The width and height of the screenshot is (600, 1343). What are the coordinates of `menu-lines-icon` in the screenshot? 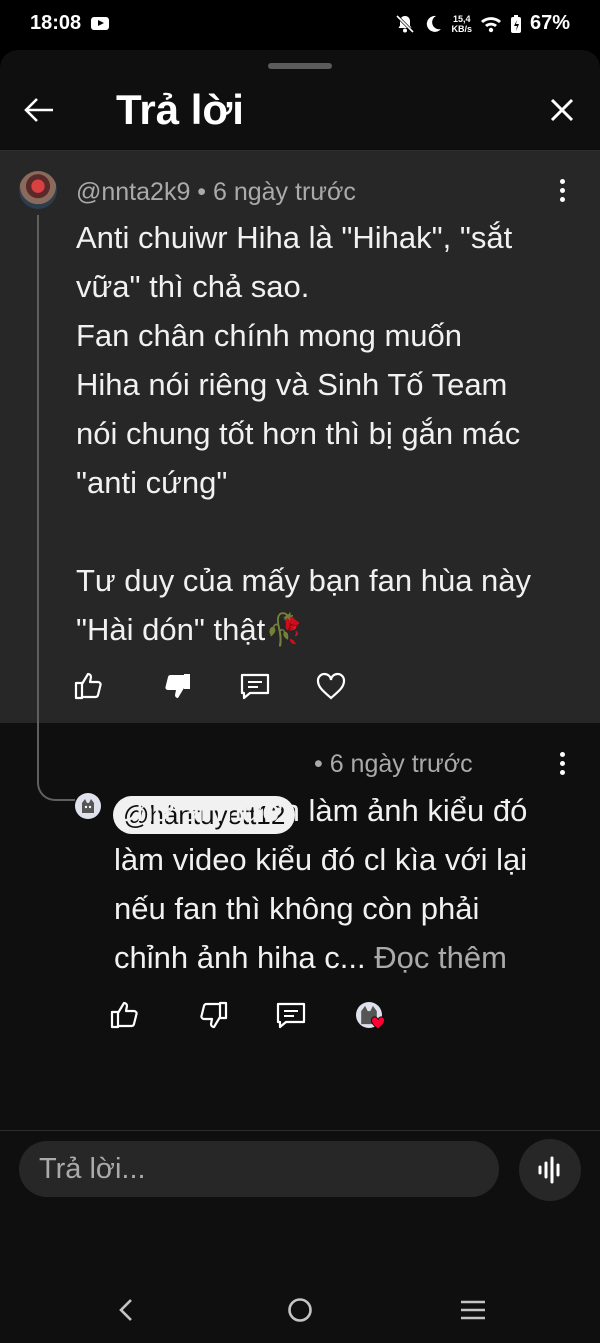 It's located at (473, 1310).